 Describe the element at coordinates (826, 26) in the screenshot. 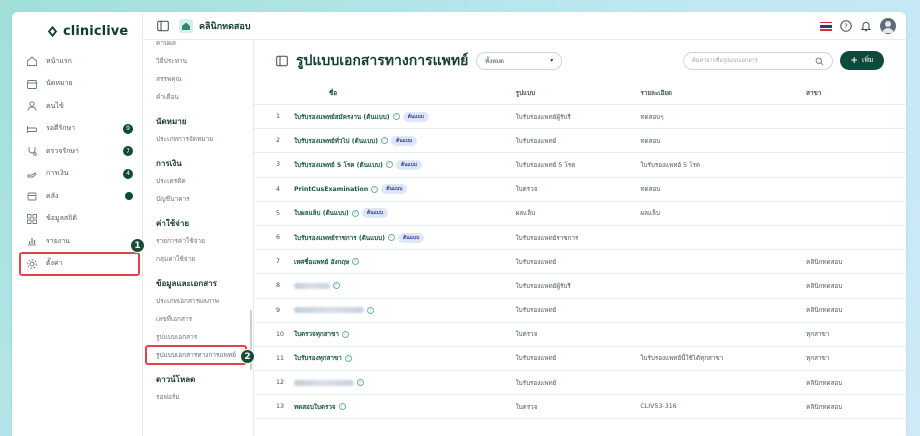

I see `thai-flag-icon` at that location.